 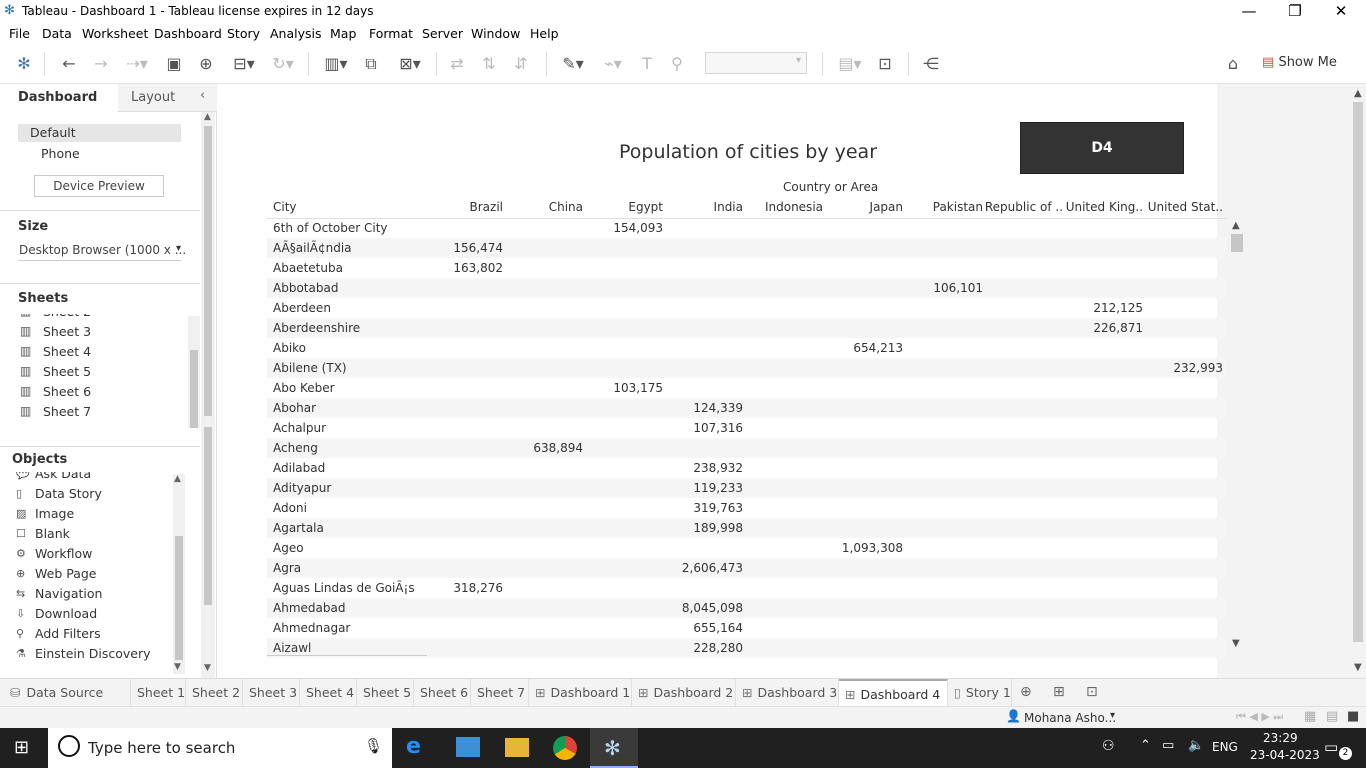 I want to click on sheet-list-item: ▥ Sheet 6, so click(x=103, y=392).